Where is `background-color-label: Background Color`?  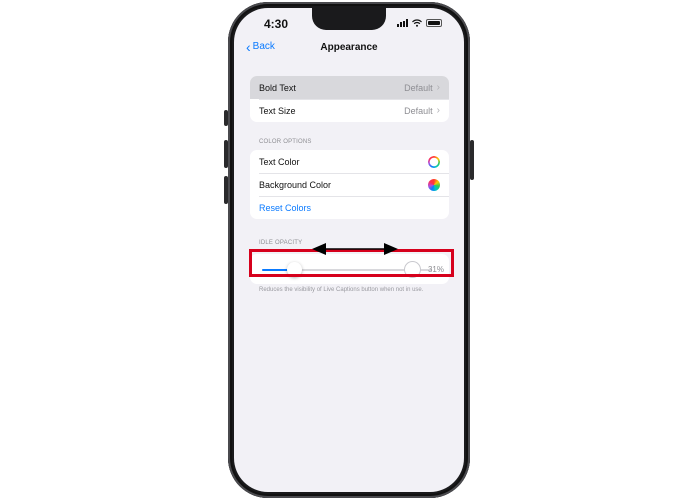
background-color-label: Background Color is located at coordinates (295, 184).